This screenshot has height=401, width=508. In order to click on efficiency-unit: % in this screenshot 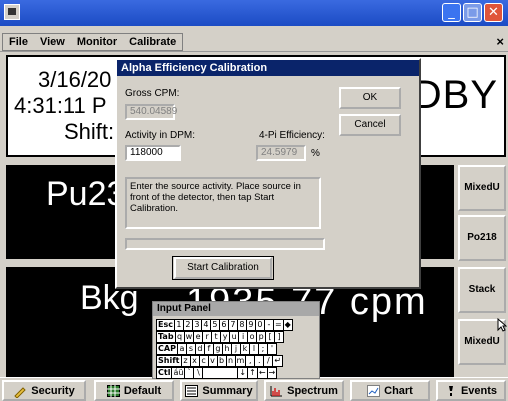, I will do `click(315, 153)`.